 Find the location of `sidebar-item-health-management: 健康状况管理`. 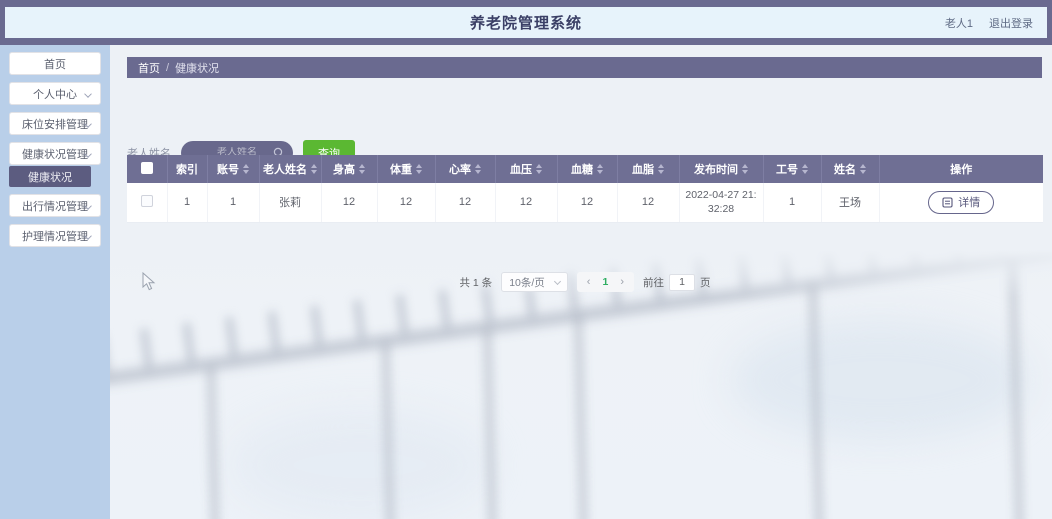

sidebar-item-health-management: 健康状况管理 is located at coordinates (55, 153).